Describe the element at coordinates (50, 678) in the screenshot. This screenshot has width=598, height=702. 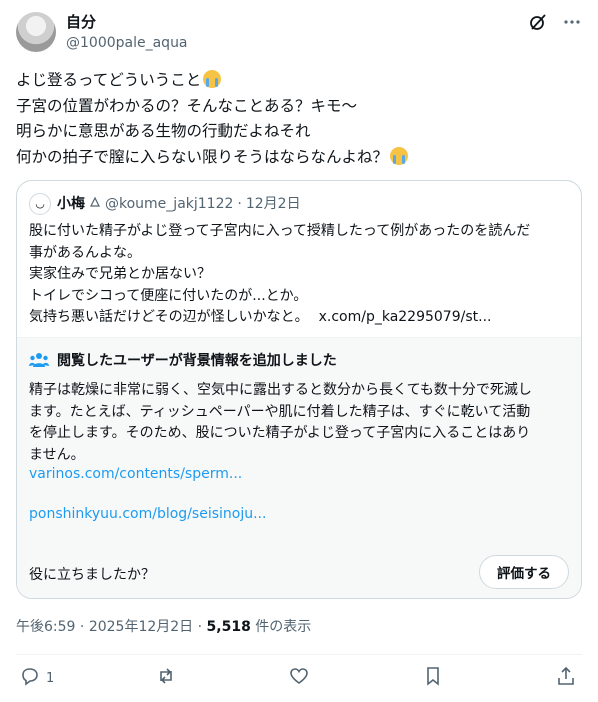
I see `reply-count: 1` at that location.